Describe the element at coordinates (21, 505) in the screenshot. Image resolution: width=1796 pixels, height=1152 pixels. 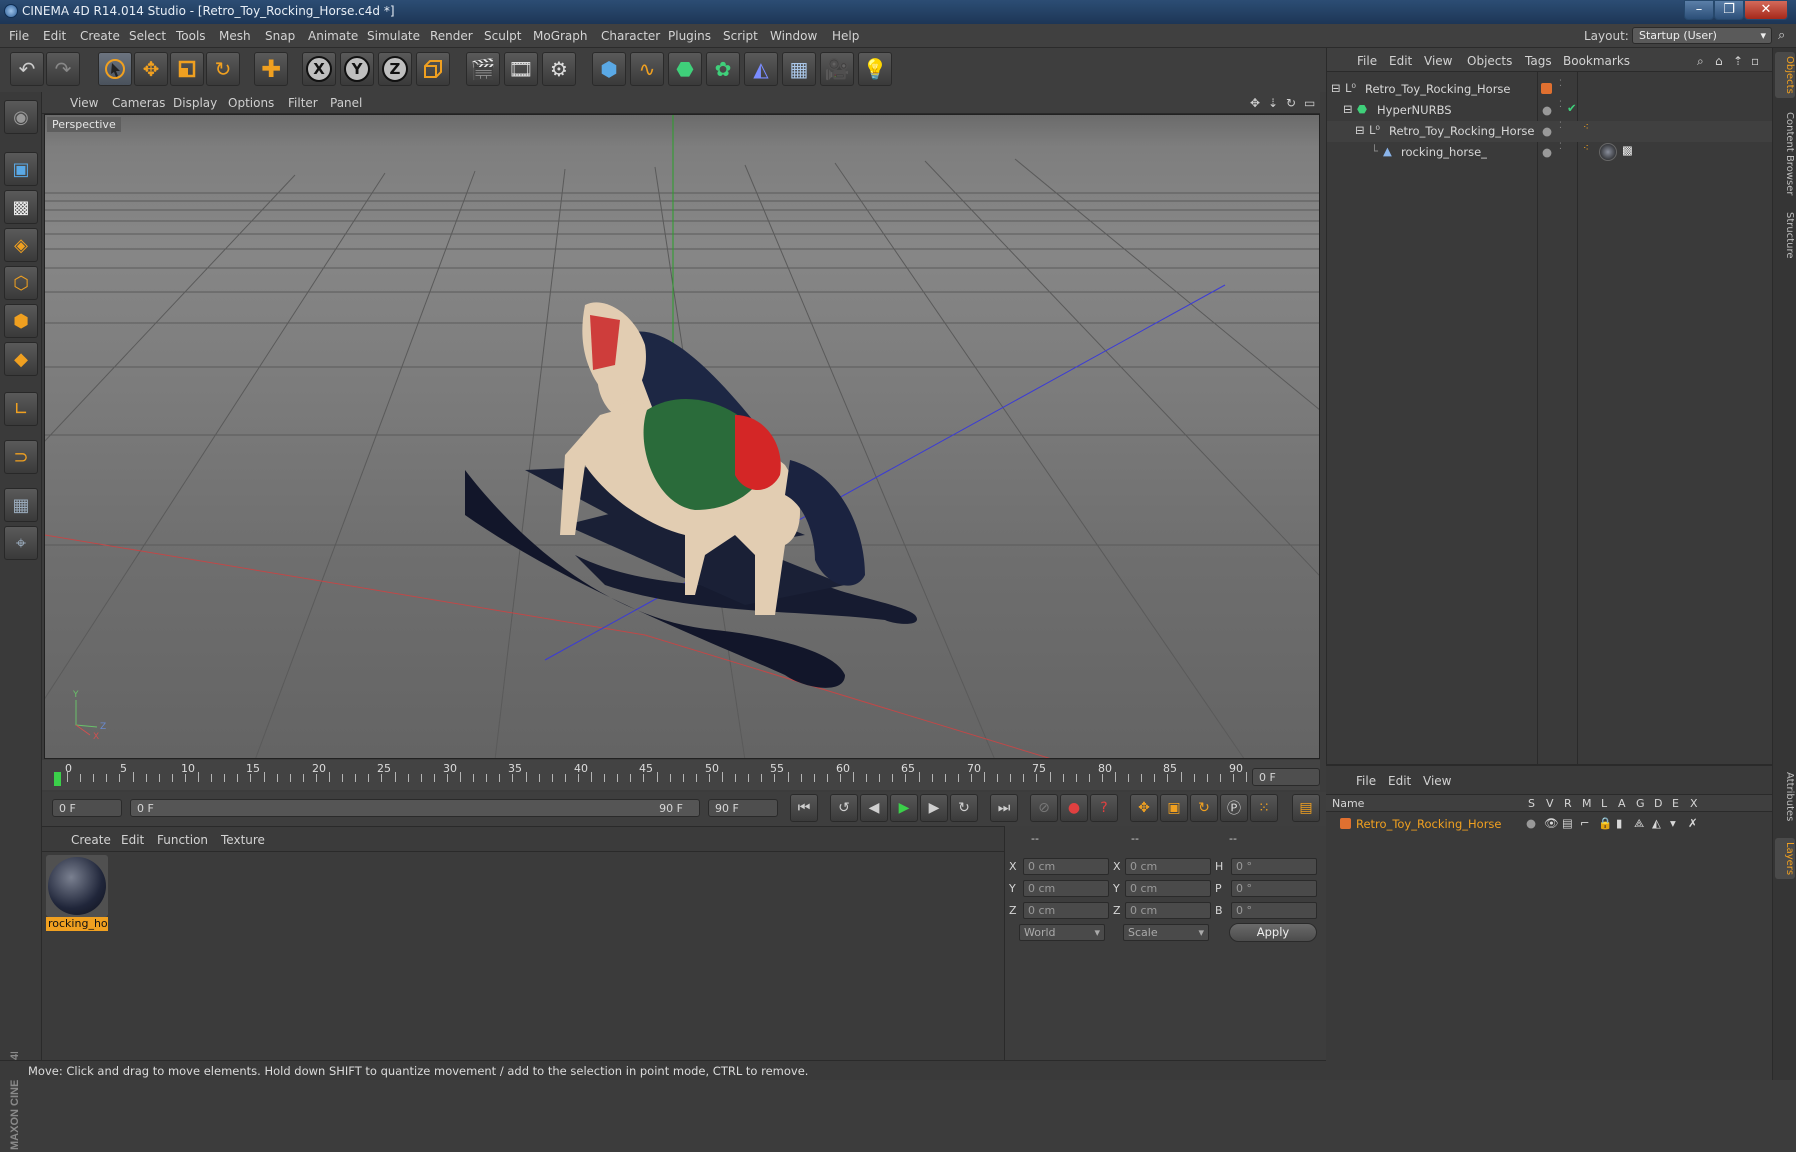
I see `snap-icon: ▦` at that location.